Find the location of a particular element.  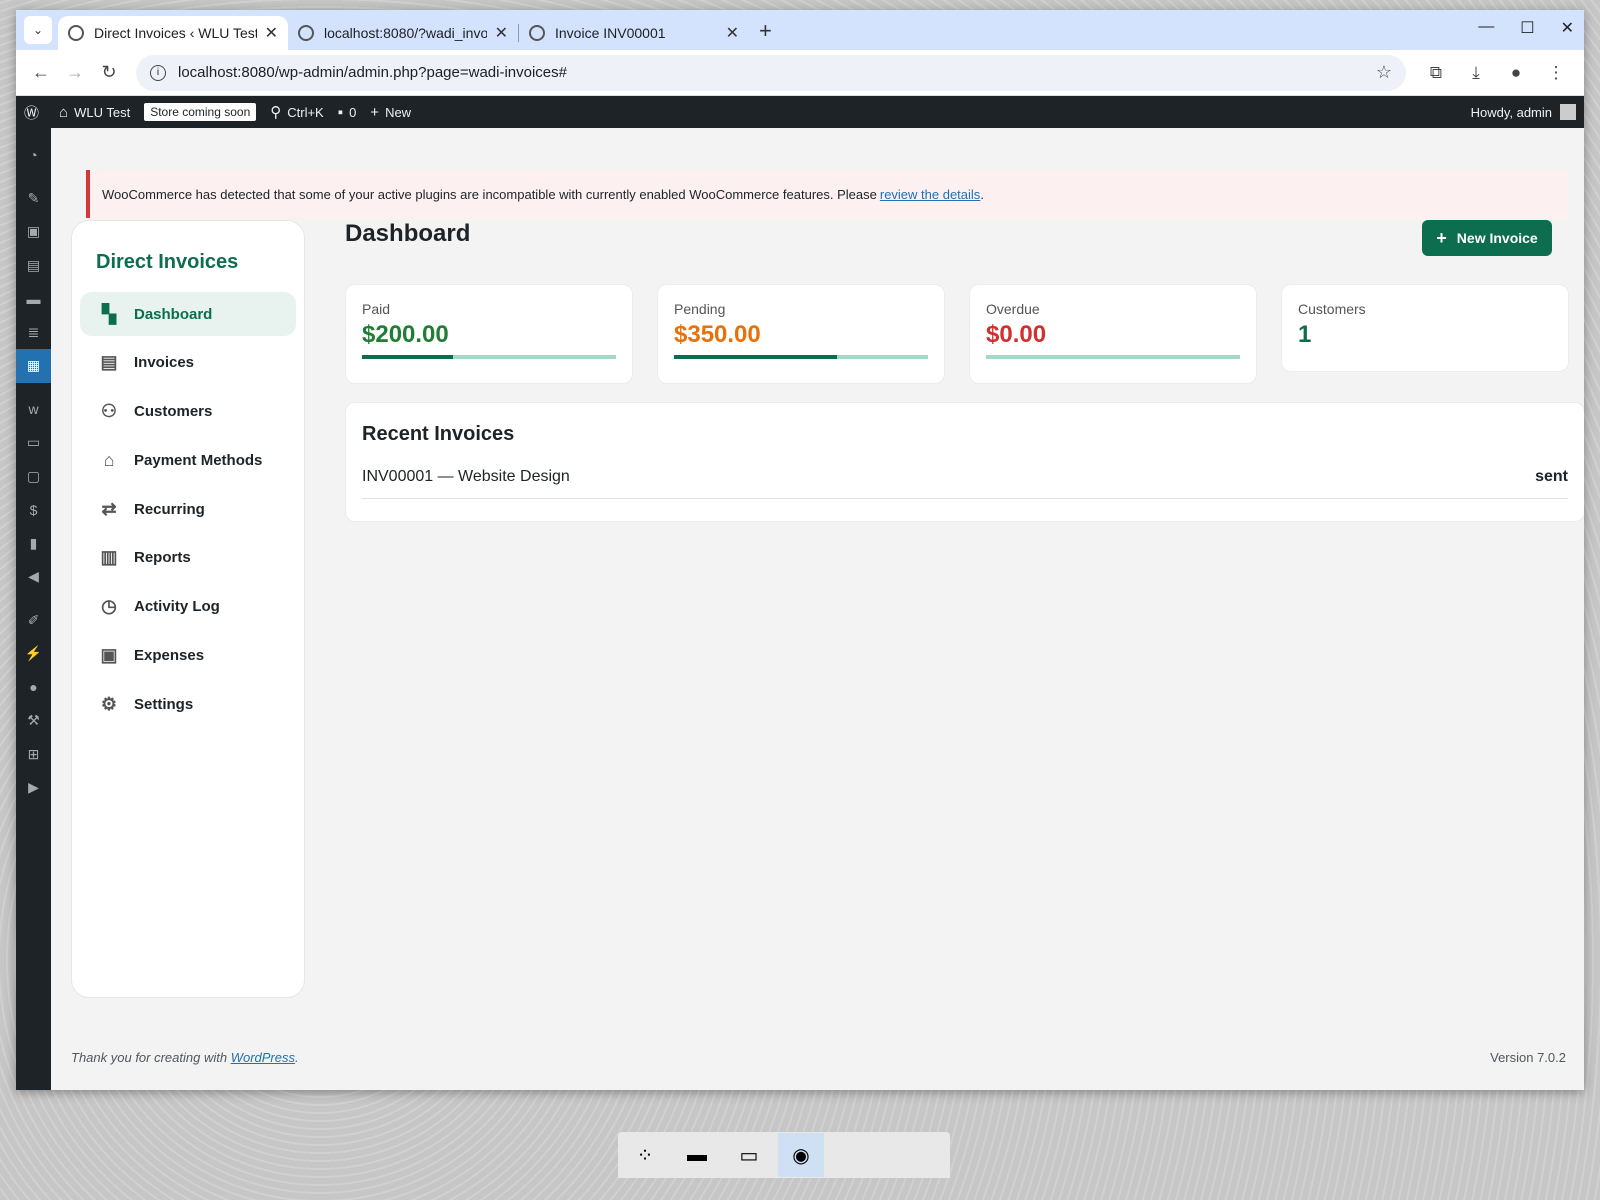

dashboard-icon: ▚ is located at coordinates (109, 313).